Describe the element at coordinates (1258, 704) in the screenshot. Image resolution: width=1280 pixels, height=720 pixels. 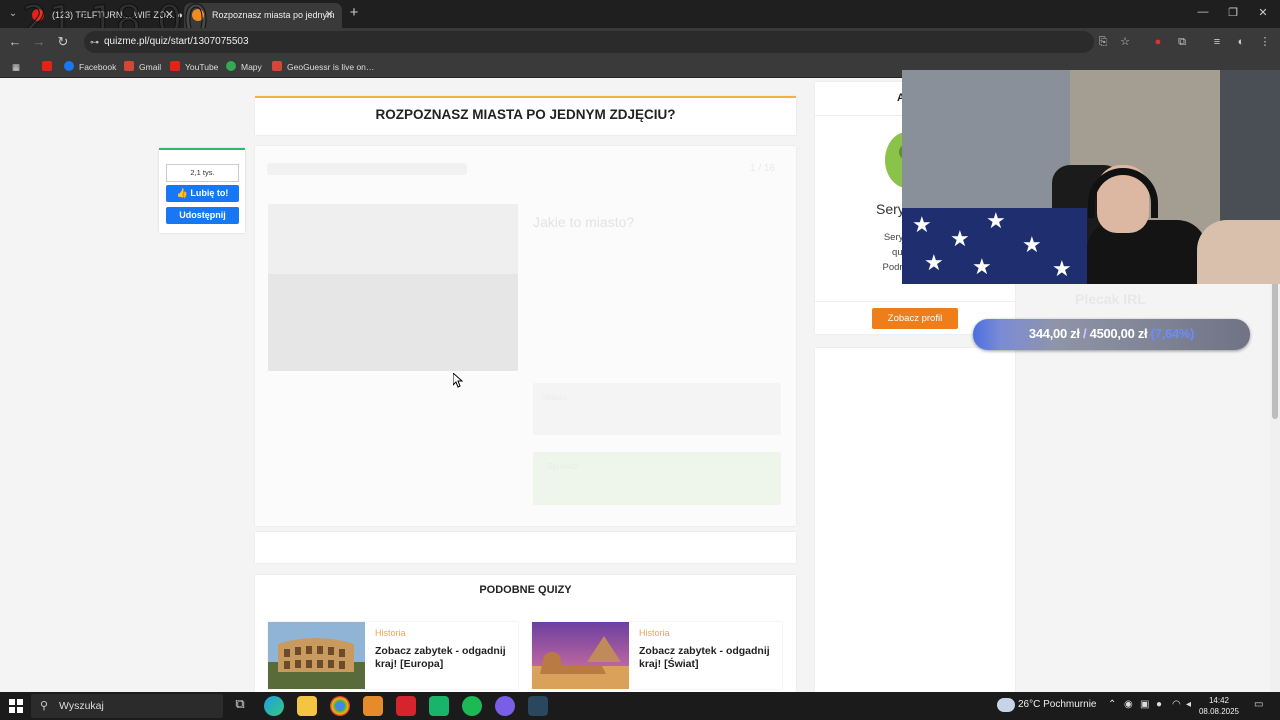
I see `notification-icon: ▭` at that location.